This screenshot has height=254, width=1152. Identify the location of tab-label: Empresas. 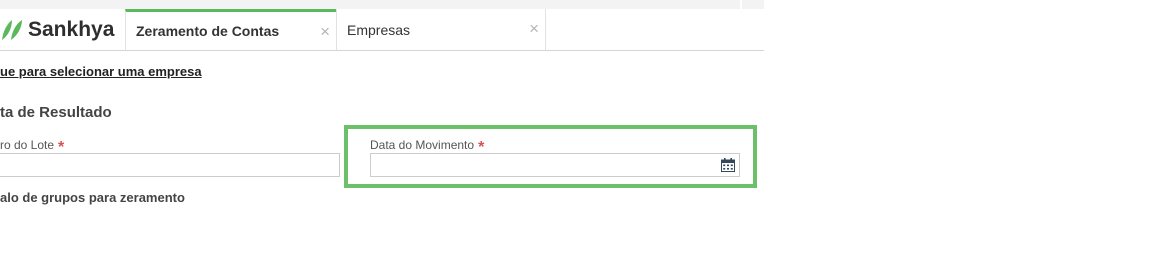
(379, 29).